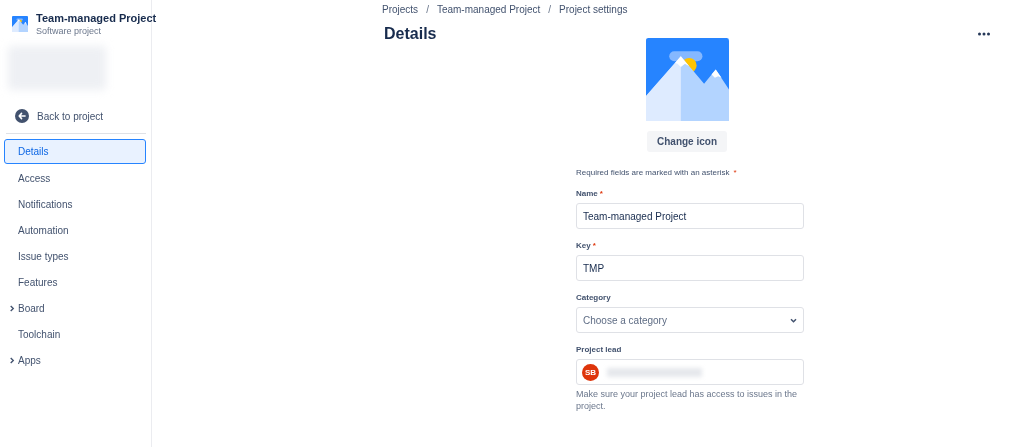  I want to click on user-avatar: SB, so click(590, 372).